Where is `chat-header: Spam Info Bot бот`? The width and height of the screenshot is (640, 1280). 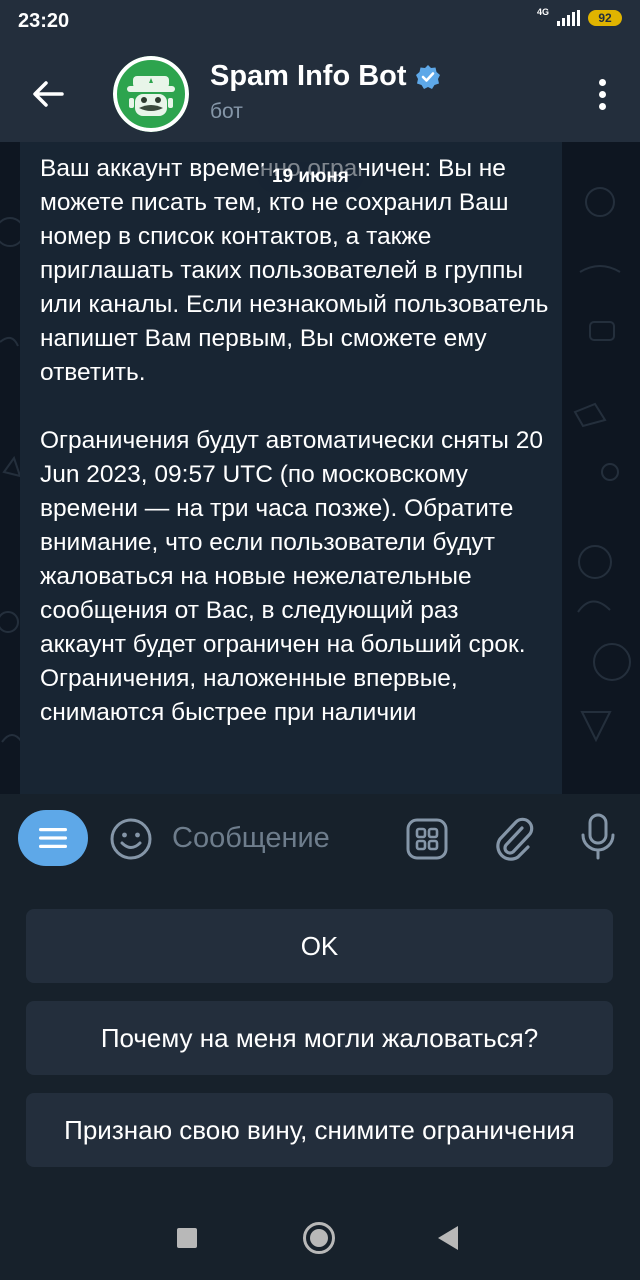
chat-header: Spam Info Bot бот is located at coordinates (320, 93).